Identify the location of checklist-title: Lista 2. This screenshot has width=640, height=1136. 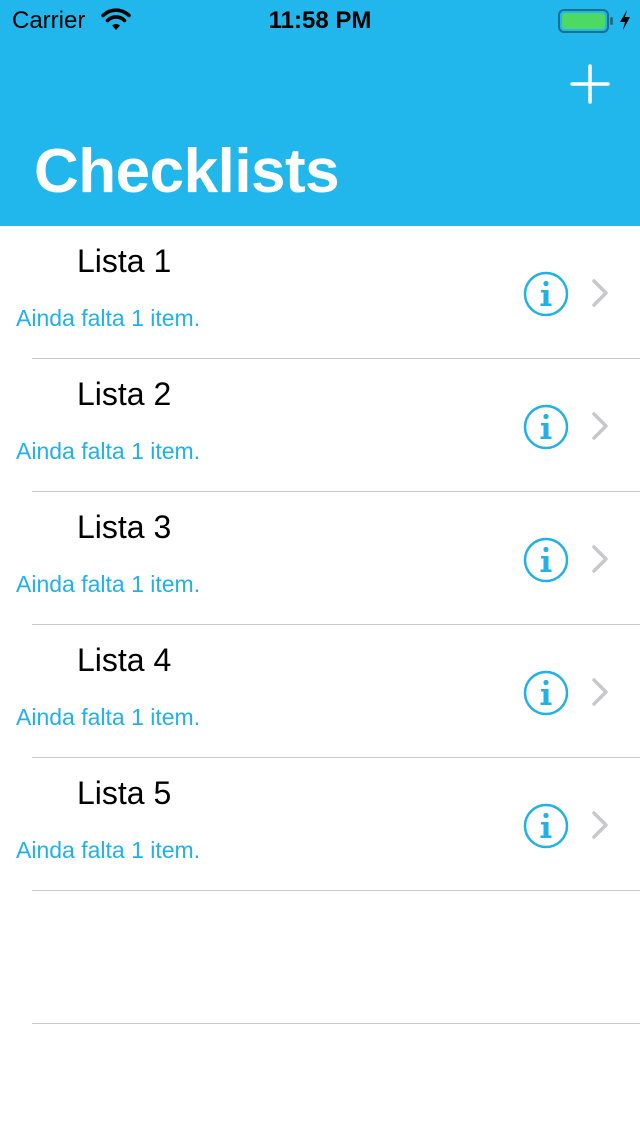
(124, 394).